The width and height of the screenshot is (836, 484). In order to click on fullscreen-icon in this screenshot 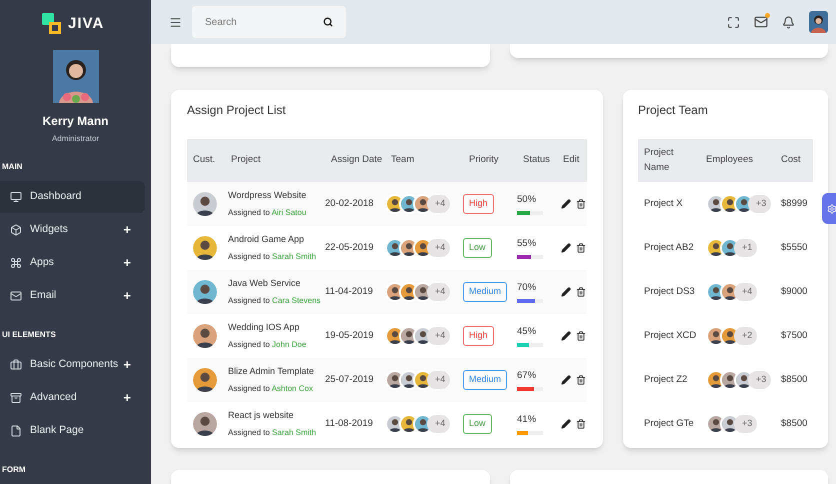, I will do `click(733, 22)`.